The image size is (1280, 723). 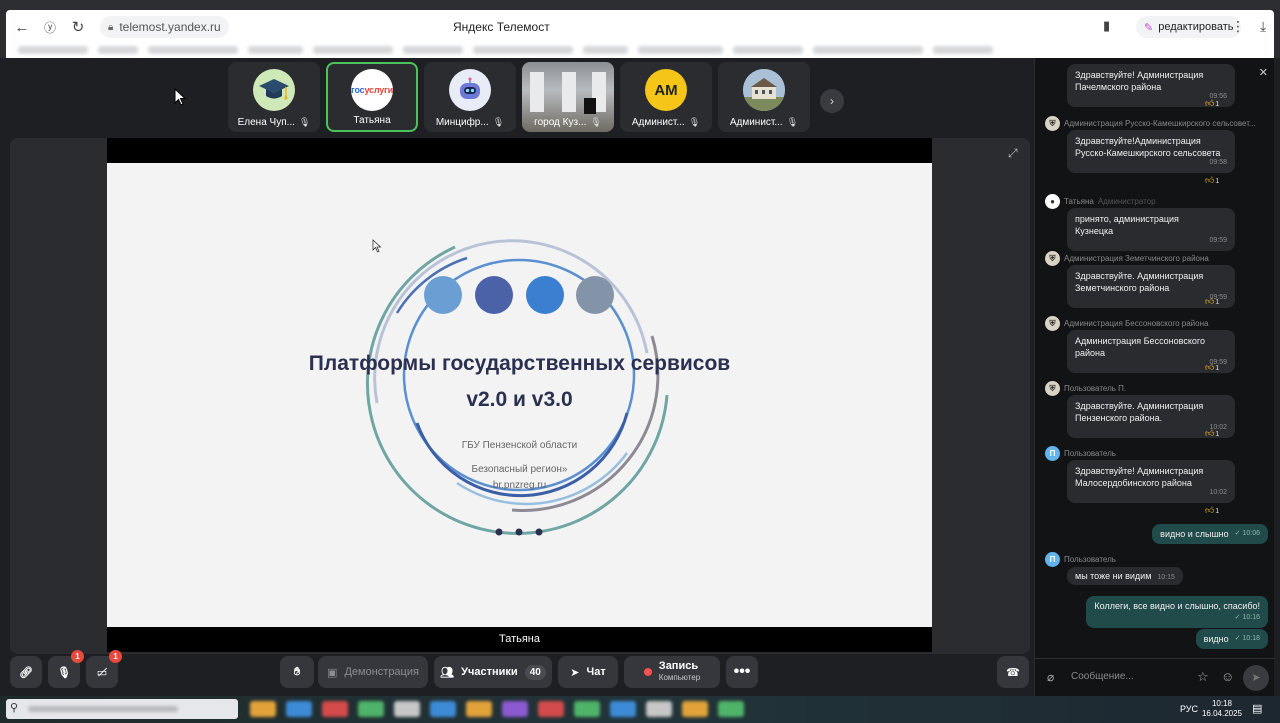 I want to click on slide-mouse-pointer-icon, so click(x=377, y=246).